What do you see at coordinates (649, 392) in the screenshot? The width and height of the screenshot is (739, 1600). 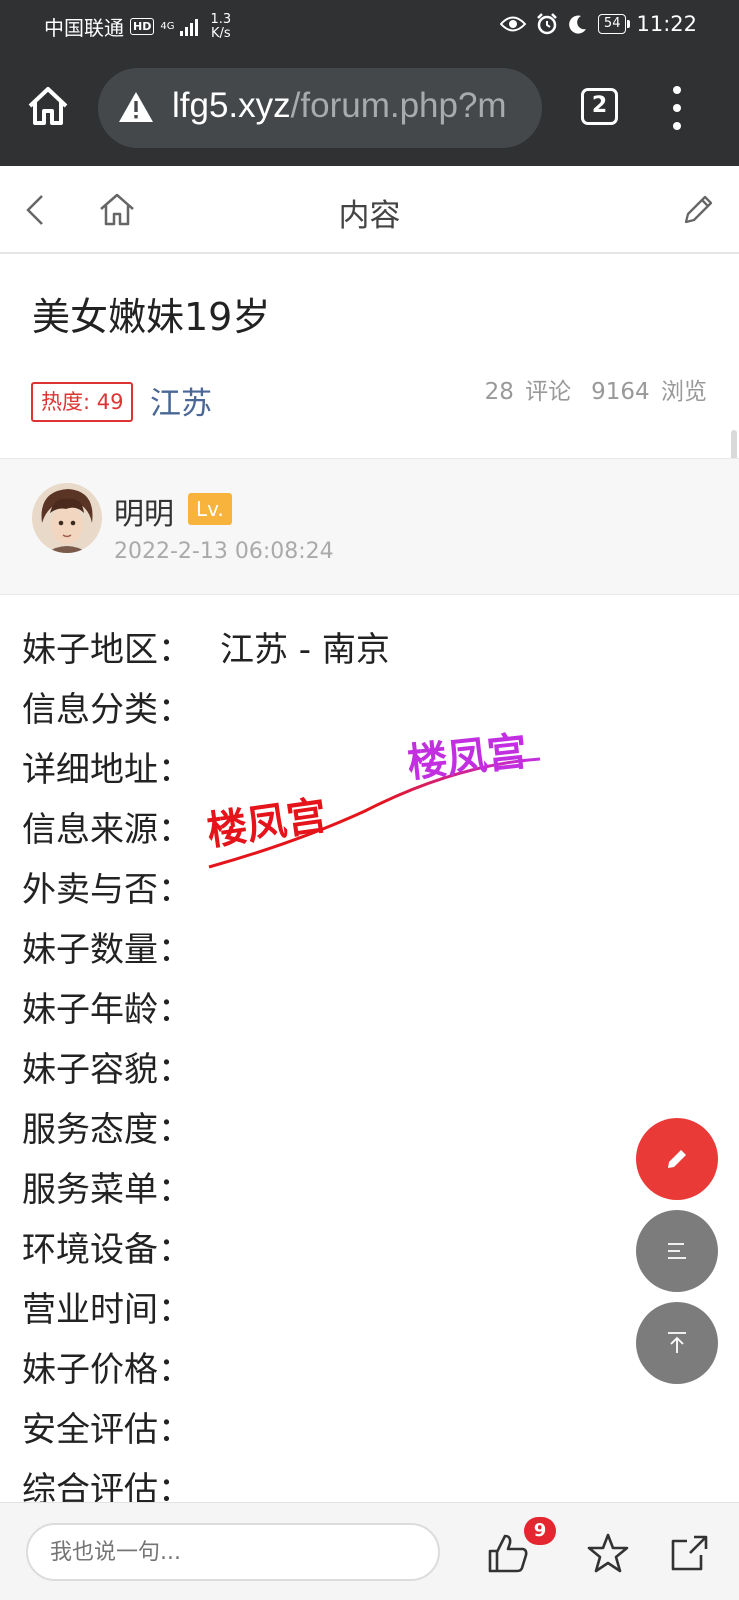 I see `view-count: 9164 浏览` at bounding box center [649, 392].